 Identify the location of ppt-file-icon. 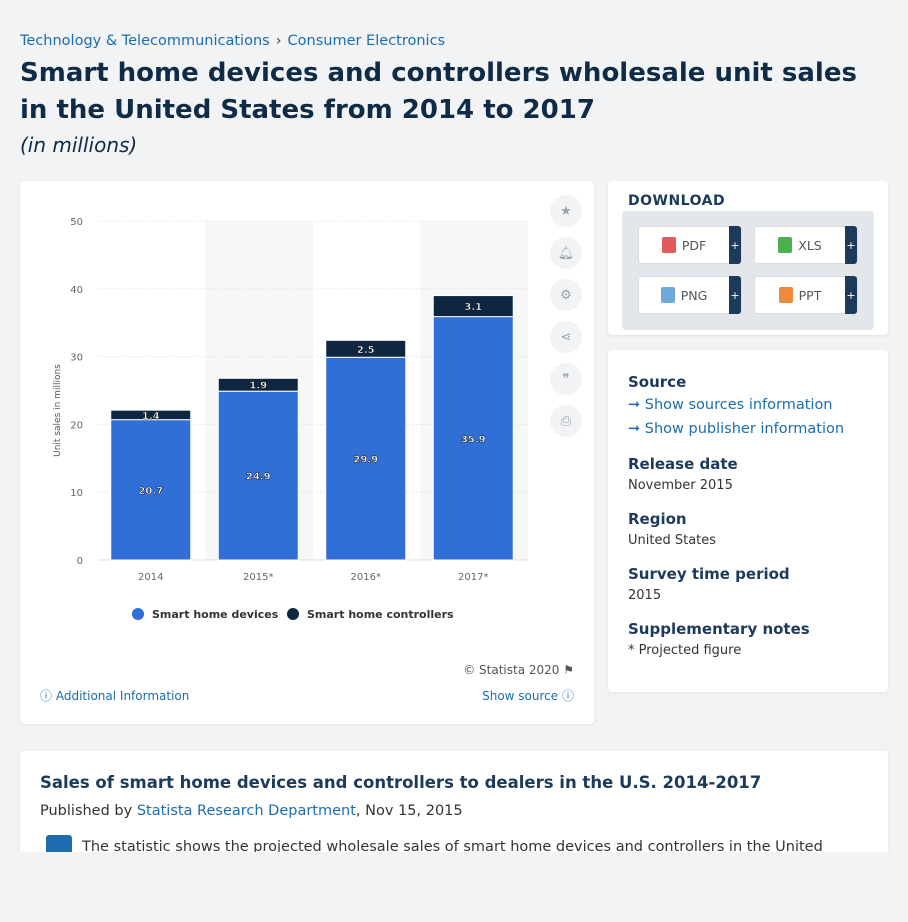
(785, 295).